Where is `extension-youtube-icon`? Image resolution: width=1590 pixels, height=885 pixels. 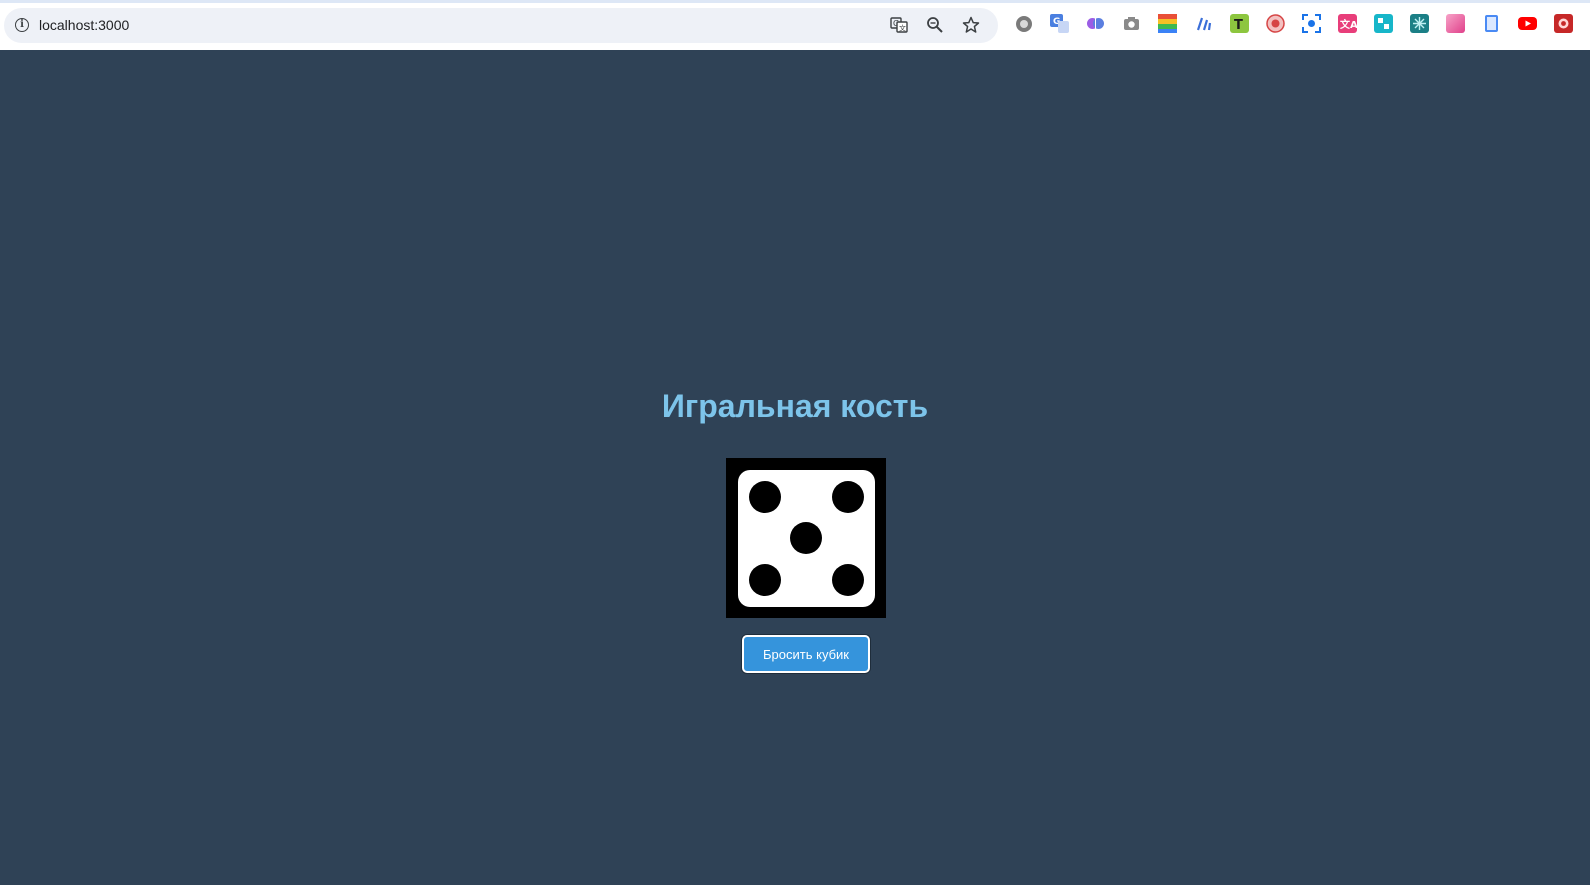 extension-youtube-icon is located at coordinates (1527, 23).